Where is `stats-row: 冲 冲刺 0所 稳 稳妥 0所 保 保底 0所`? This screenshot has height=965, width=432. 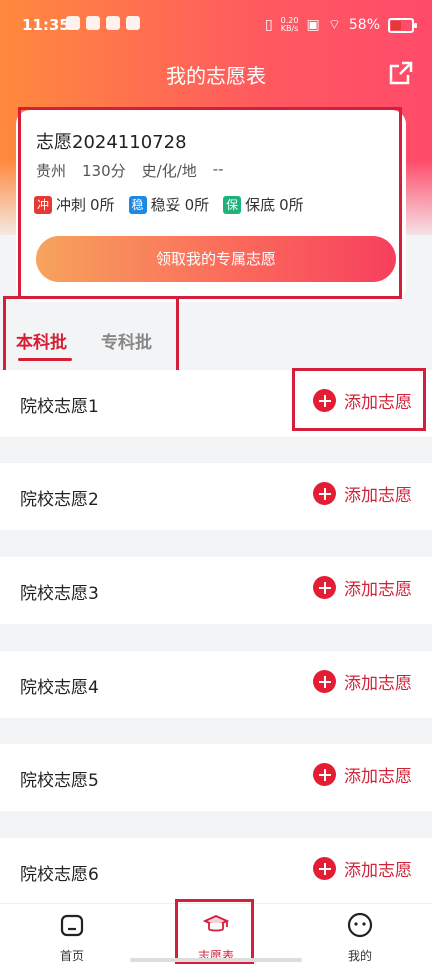
stats-row: 冲 冲刺 0所 稳 稳妥 0所 保 保底 0所 is located at coordinates (169, 204).